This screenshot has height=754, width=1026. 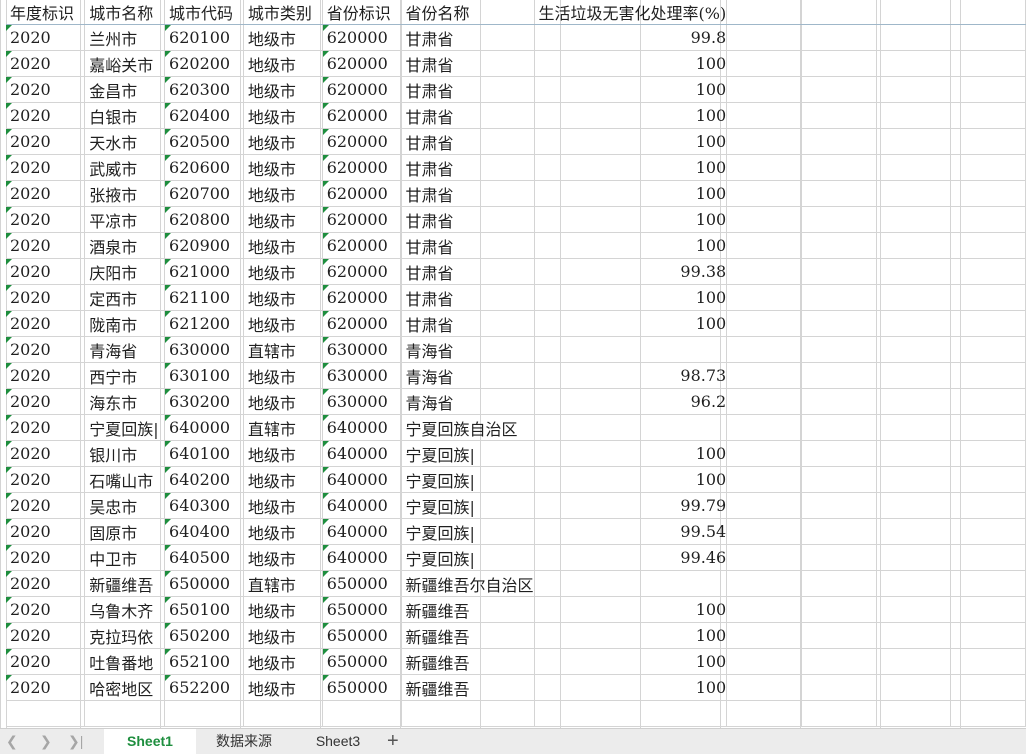 What do you see at coordinates (125, 661) in the screenshot?
I see `table-cell: 吐鲁番地` at bounding box center [125, 661].